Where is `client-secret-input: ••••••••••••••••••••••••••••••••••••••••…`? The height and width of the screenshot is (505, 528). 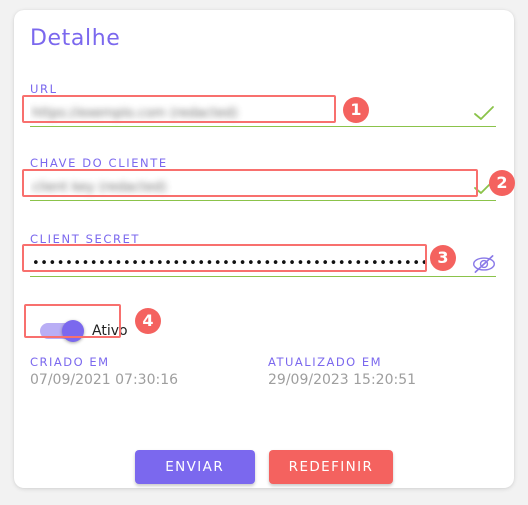
client-secret-input: ••••••••••••••••••••••••••••••••••••••••… is located at coordinates (263, 264).